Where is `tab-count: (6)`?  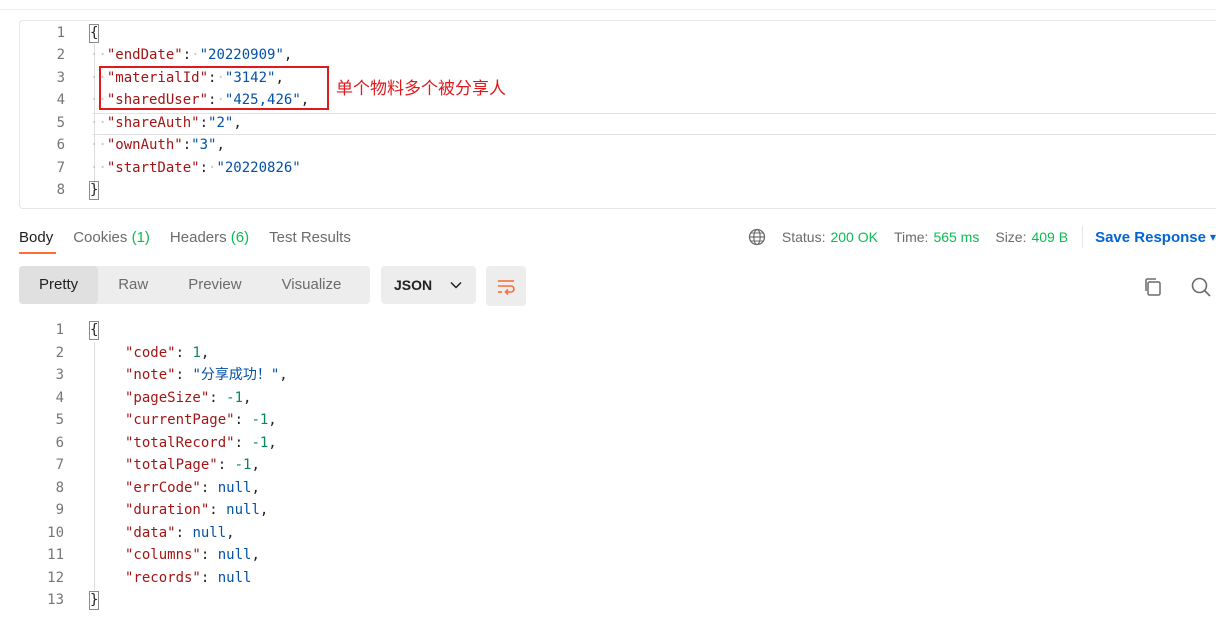
tab-count: (6) is located at coordinates (240, 237).